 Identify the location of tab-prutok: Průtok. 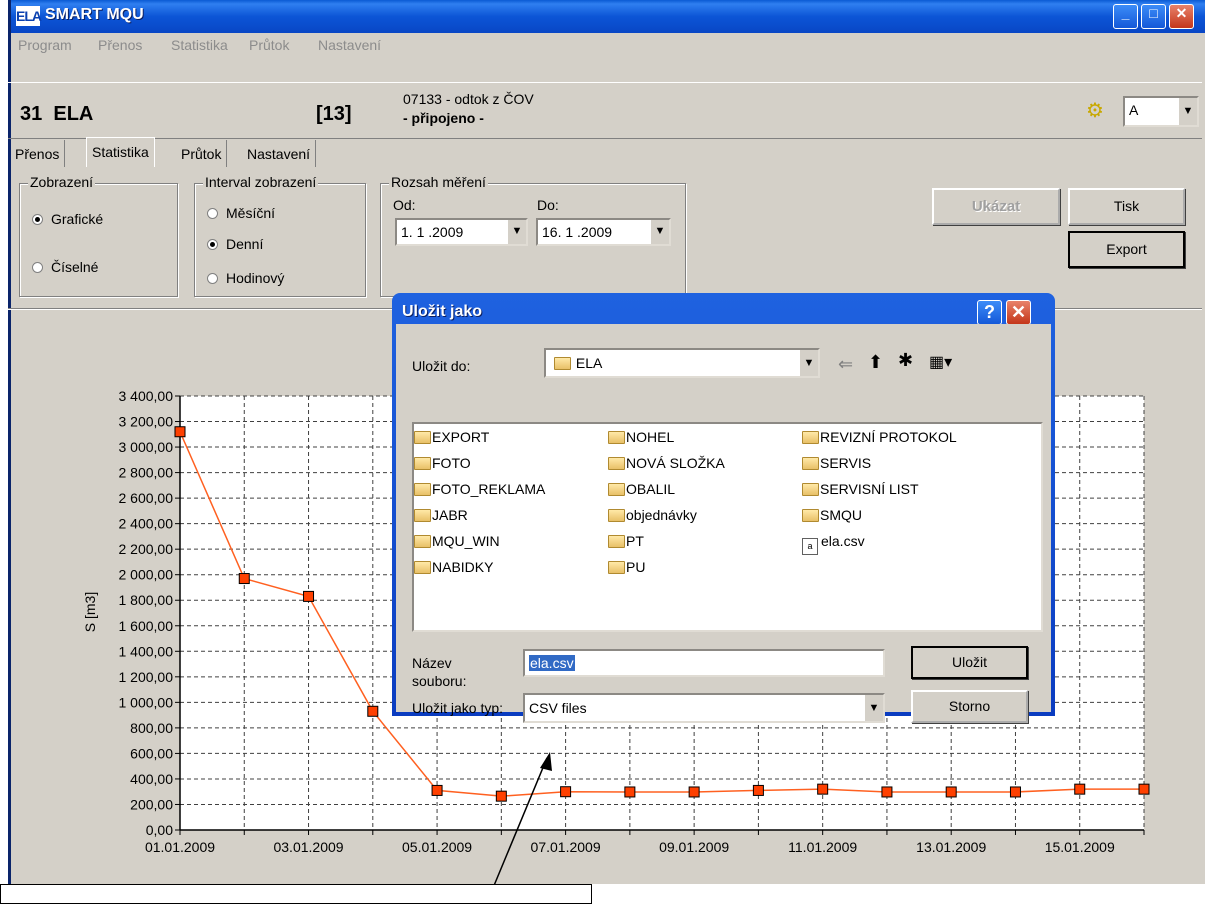
(202, 153).